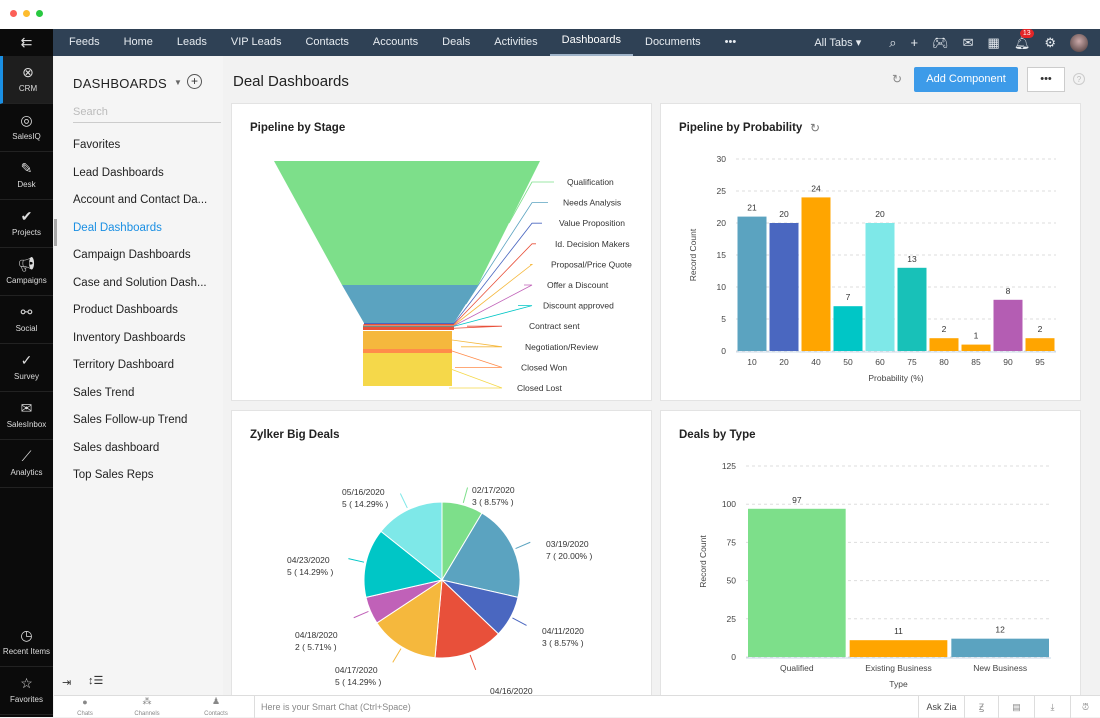 Image resolution: width=1100 pixels, height=718 pixels. I want to click on rail-item-crm: ⊗ CRM, so click(26, 80).